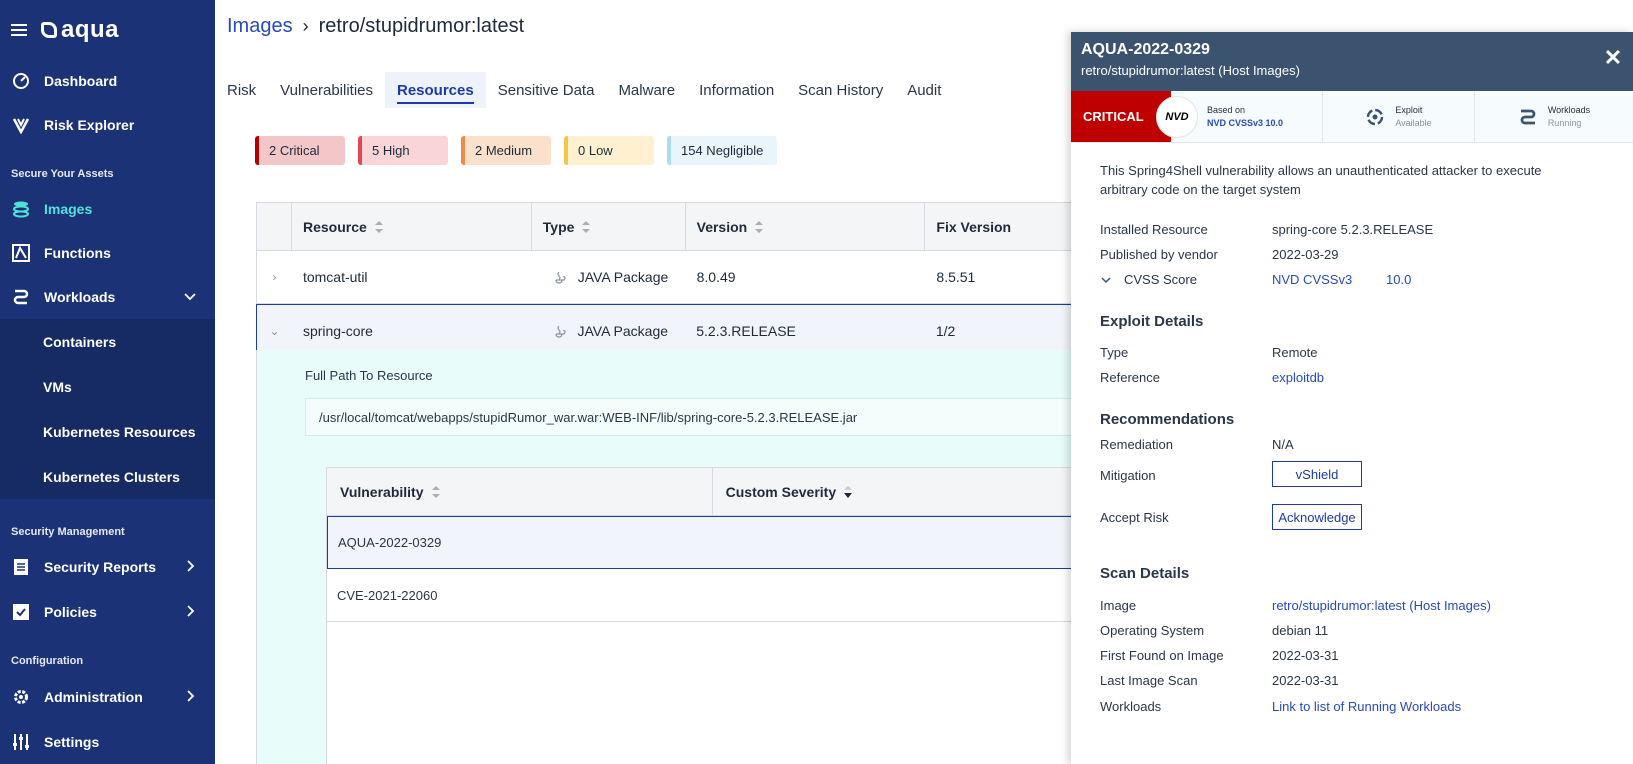  Describe the element at coordinates (107, 431) in the screenshot. I see `sidebar-item-kubernetes-resources: Kubernetes Resources` at that location.